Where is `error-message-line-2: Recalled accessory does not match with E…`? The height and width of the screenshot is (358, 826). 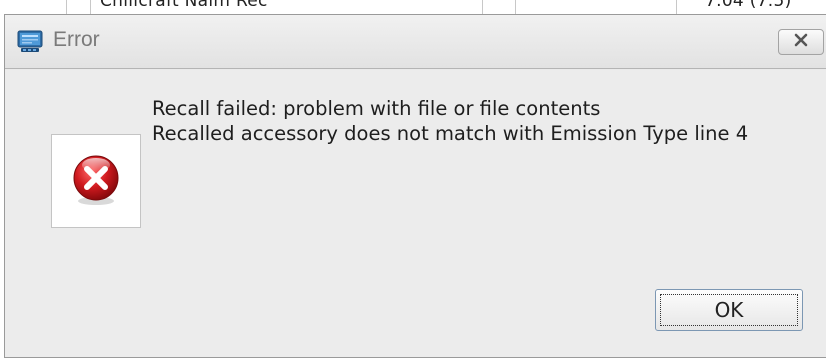
error-message-line-2: Recalled accessory does not match with E… is located at coordinates (450, 133).